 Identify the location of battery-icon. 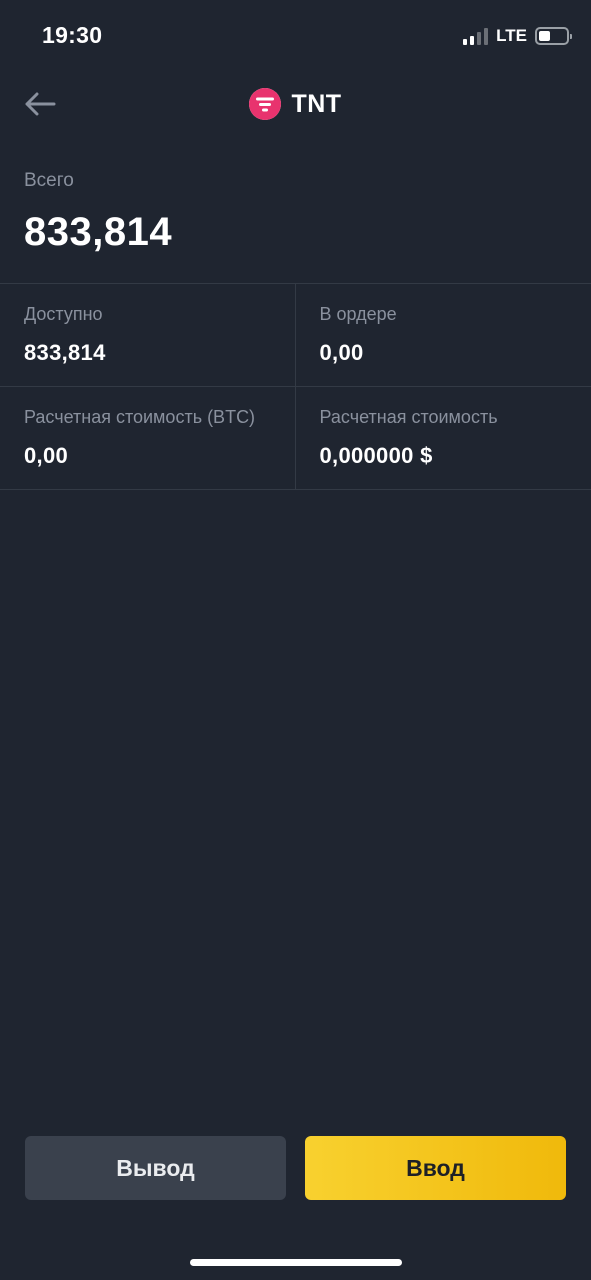
(553, 36).